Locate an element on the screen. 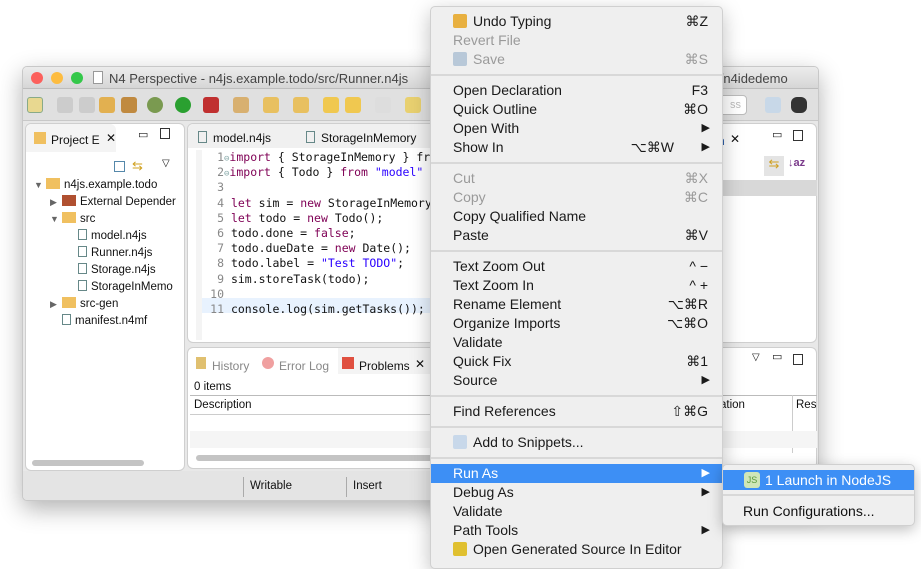  code-token: new is located at coordinates (317, 217).